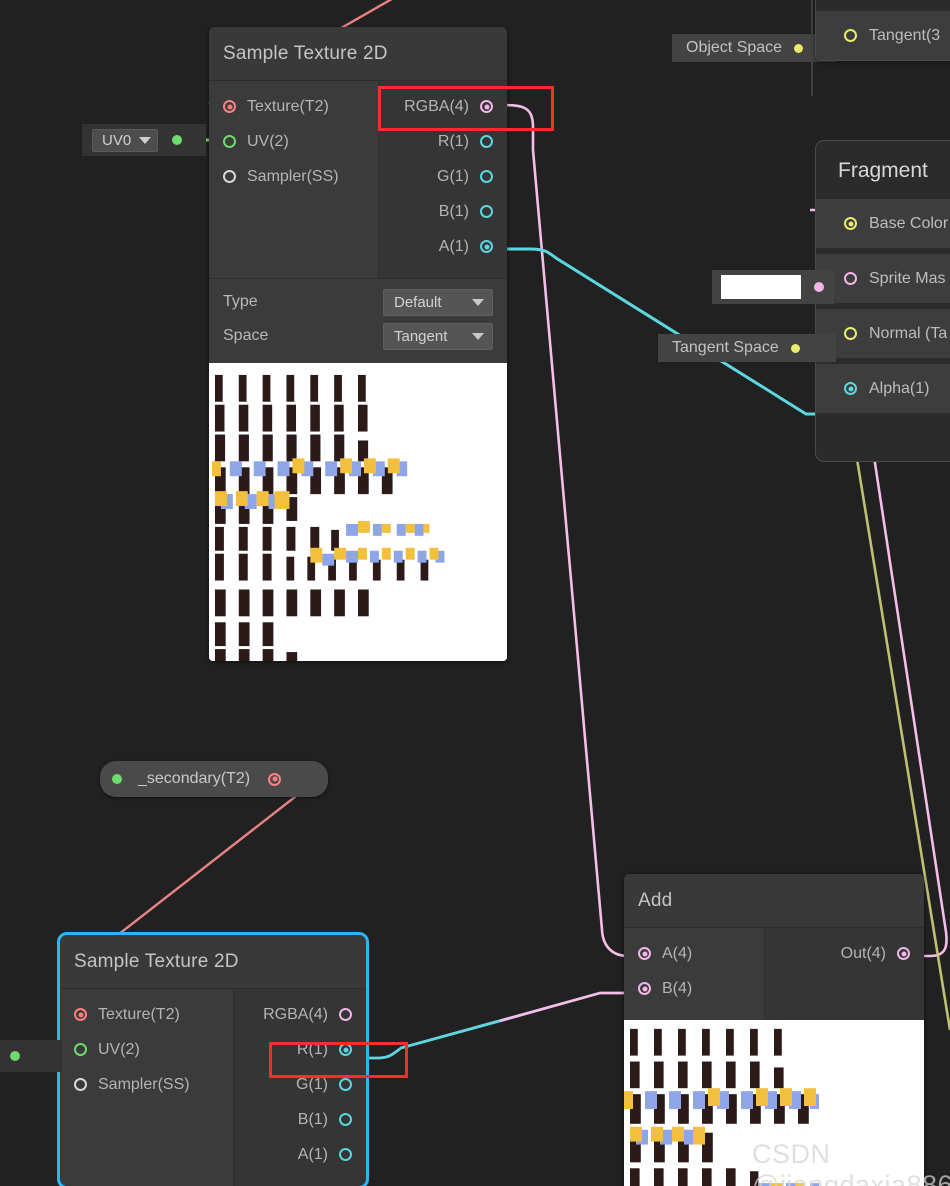 This screenshot has height=1186, width=950. Describe the element at coordinates (819, 287) in the screenshot. I see `swatch-out-dot-icon` at that location.